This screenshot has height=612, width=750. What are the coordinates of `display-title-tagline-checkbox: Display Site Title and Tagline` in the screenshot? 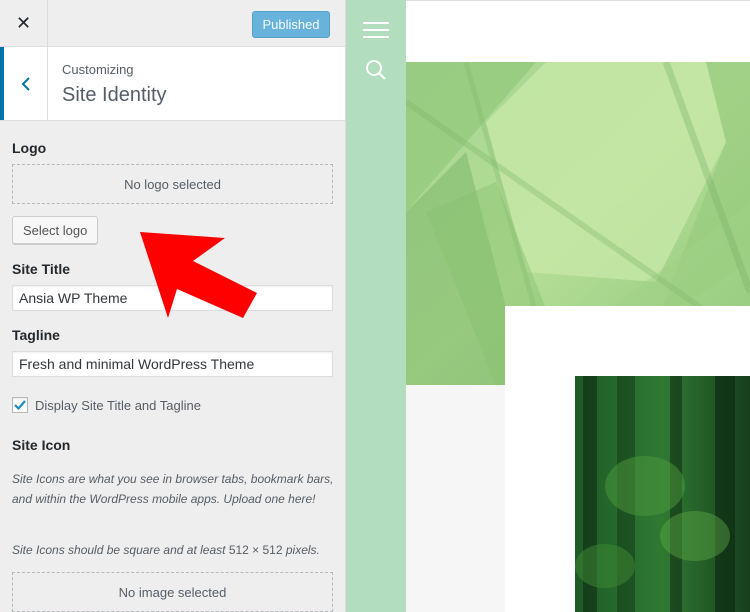 It's located at (106, 405).